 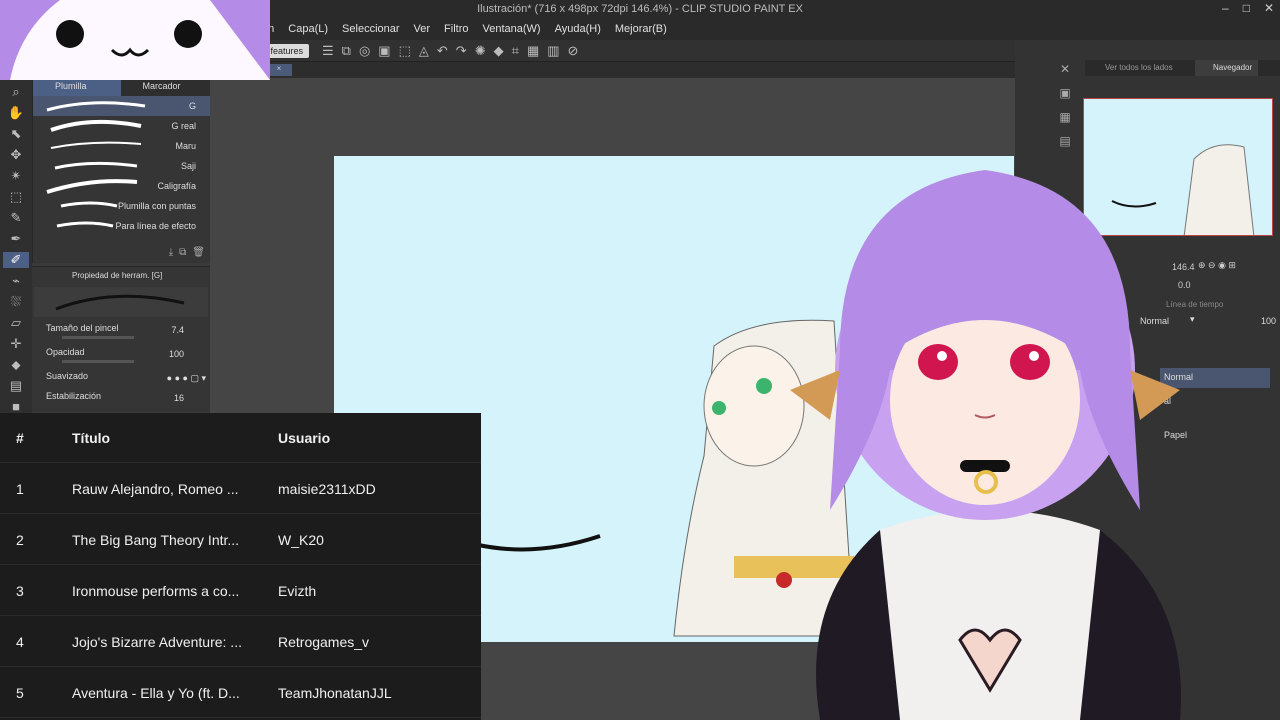 I want to click on settings-icon: ◎, so click(x=364, y=51).